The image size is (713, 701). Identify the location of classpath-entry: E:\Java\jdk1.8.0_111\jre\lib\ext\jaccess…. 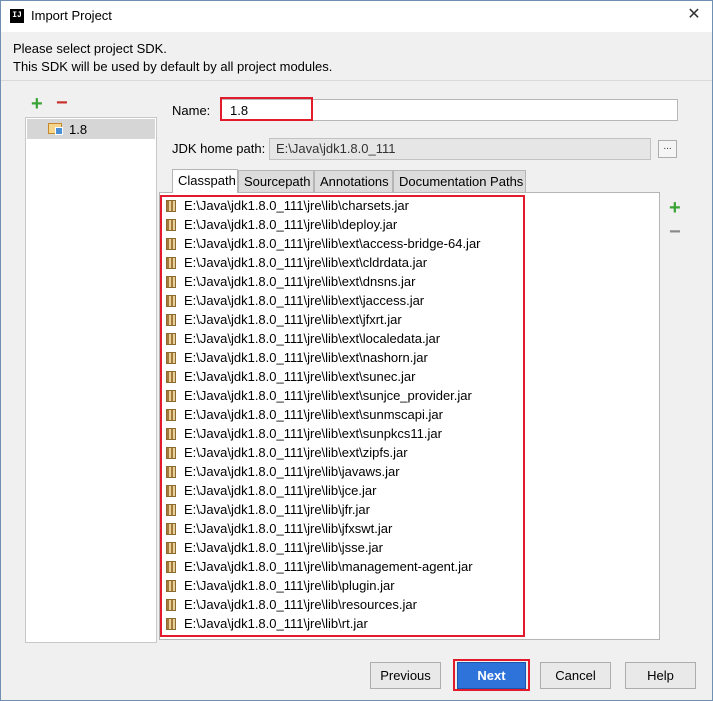
(304, 300).